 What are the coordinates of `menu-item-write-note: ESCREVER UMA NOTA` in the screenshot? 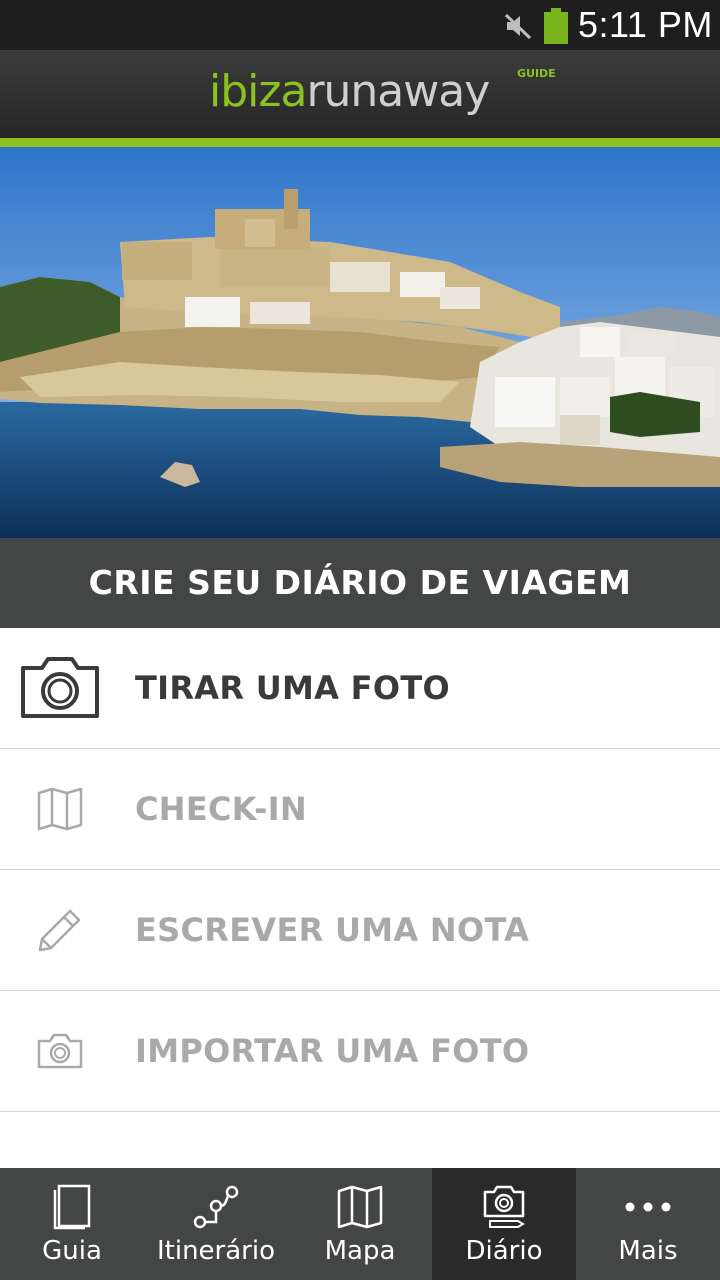 It's located at (360, 930).